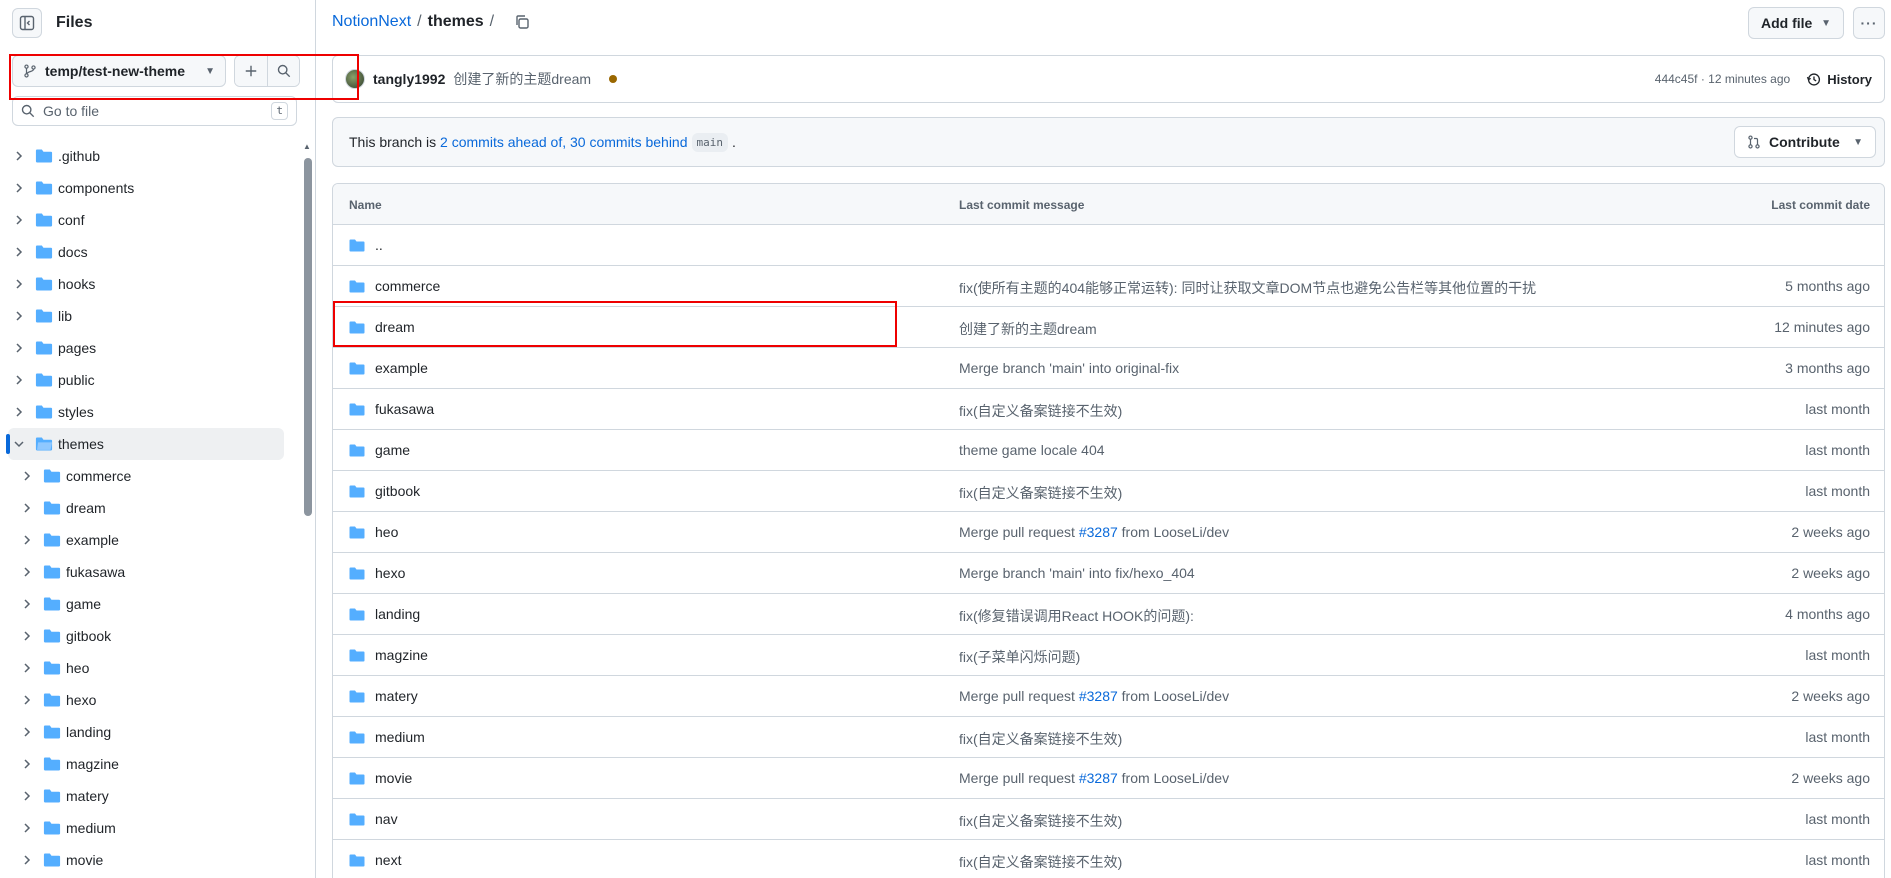 The height and width of the screenshot is (878, 1891). I want to click on last-commit-message: Merge branch 'main' into original-fix, so click(1069, 368).